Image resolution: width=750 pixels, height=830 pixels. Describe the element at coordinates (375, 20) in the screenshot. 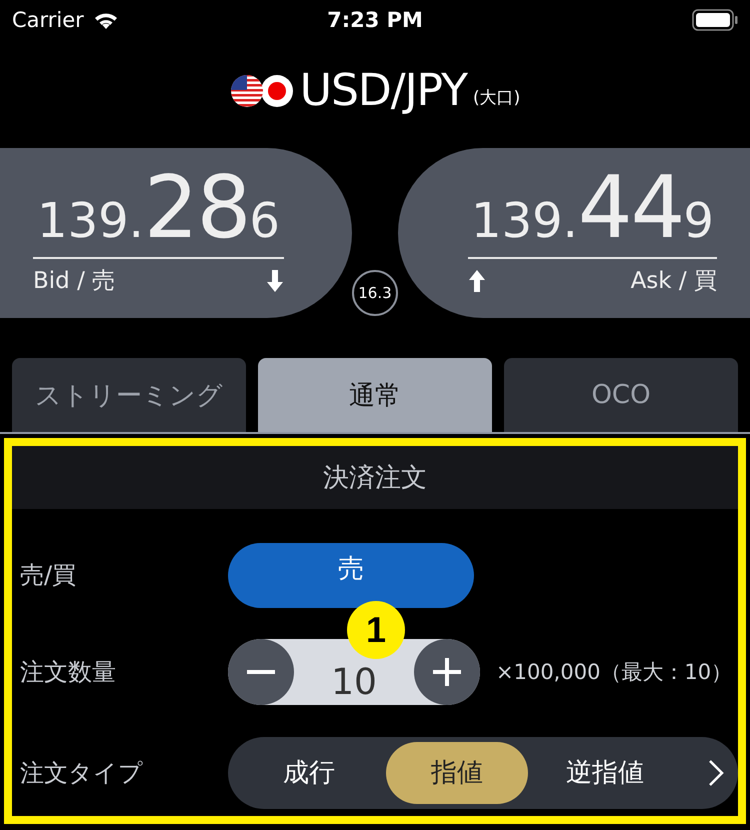

I see `clock-time: 7:23 PM` at that location.